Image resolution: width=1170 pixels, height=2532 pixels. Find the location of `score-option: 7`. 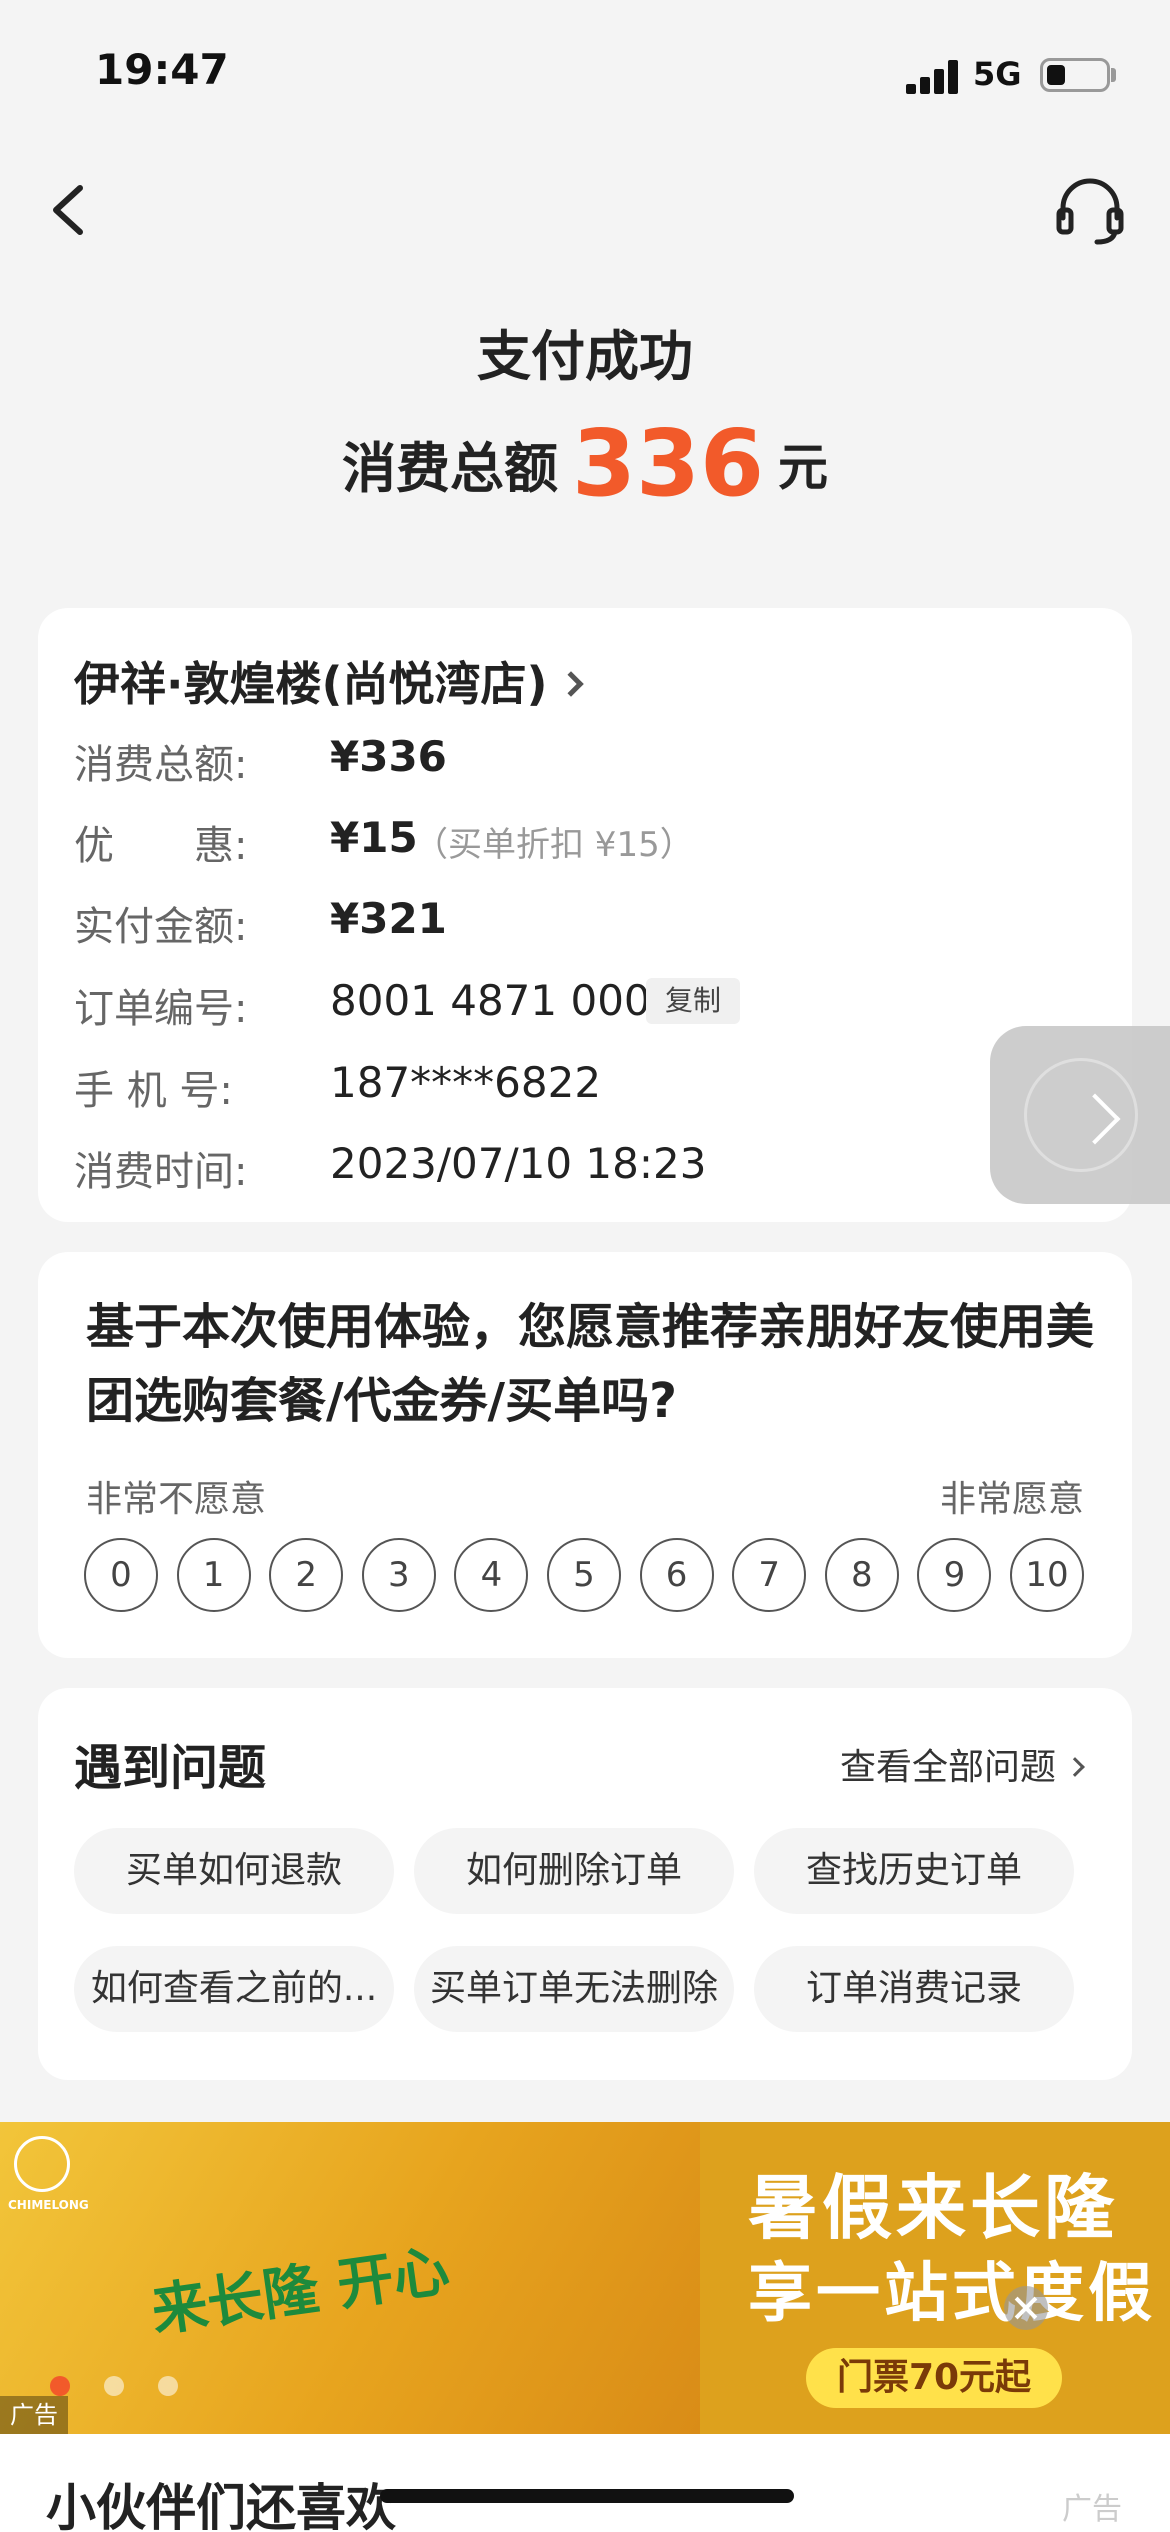

score-option: 7 is located at coordinates (769, 1575).